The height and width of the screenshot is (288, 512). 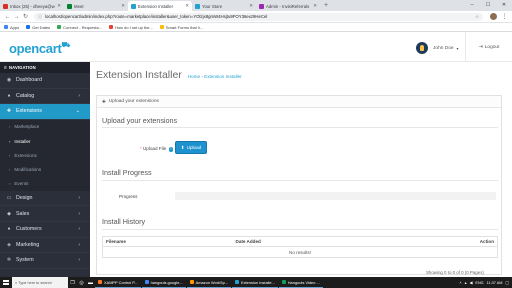 What do you see at coordinates (495, 283) in the screenshot?
I see `clock: 11:37 AM` at bounding box center [495, 283].